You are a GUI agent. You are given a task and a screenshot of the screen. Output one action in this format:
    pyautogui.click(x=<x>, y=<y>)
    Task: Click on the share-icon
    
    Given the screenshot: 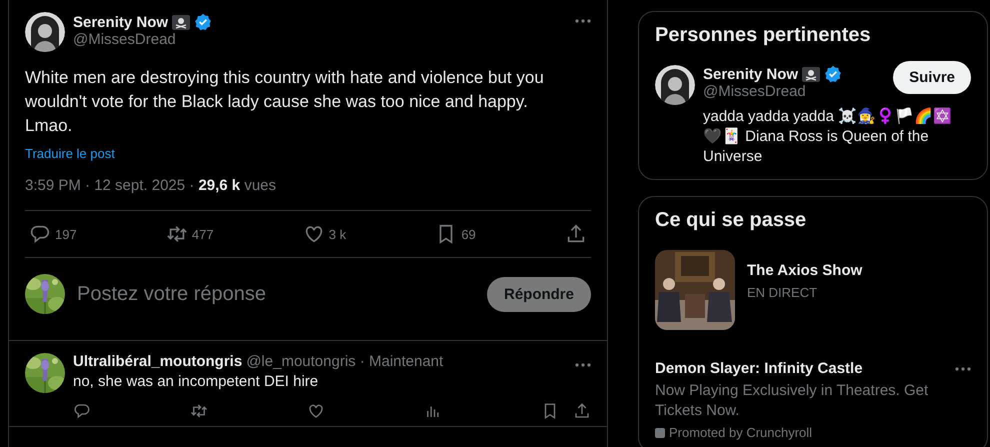 What is the action you would take?
    pyautogui.click(x=582, y=411)
    